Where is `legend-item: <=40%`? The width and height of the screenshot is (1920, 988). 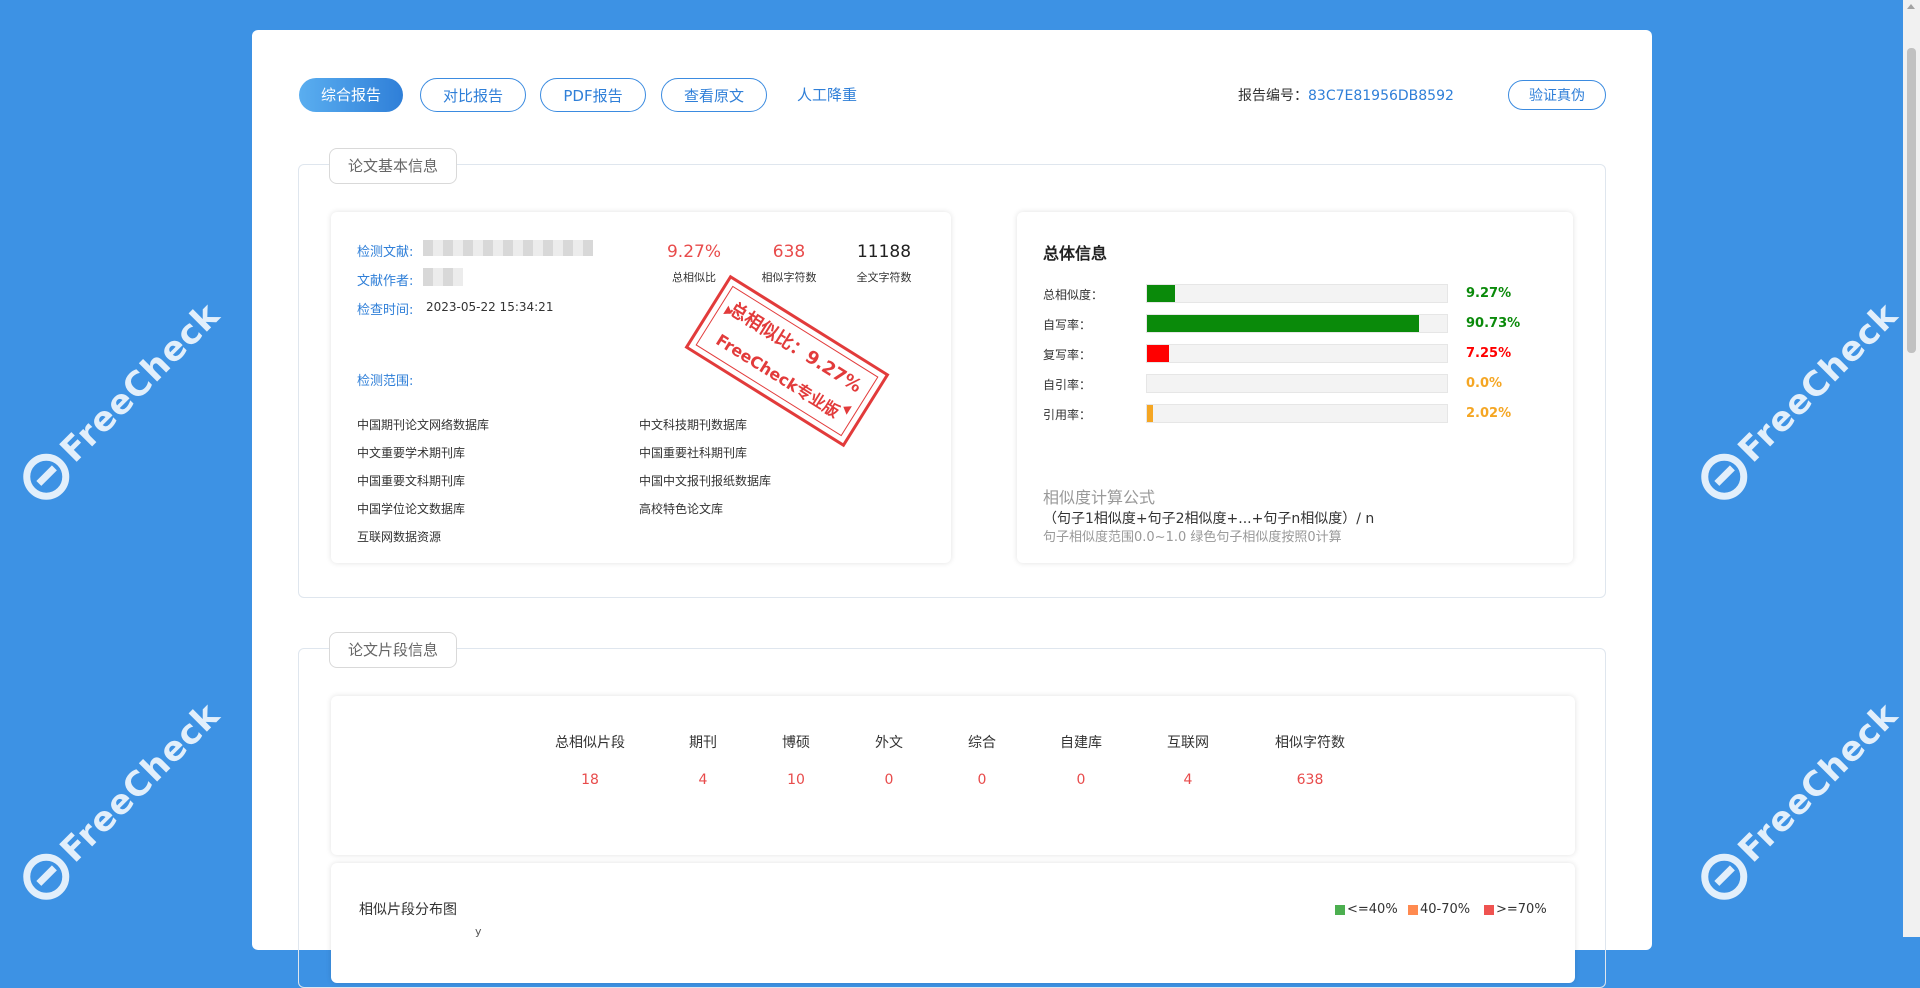 legend-item: <=40% is located at coordinates (1366, 909).